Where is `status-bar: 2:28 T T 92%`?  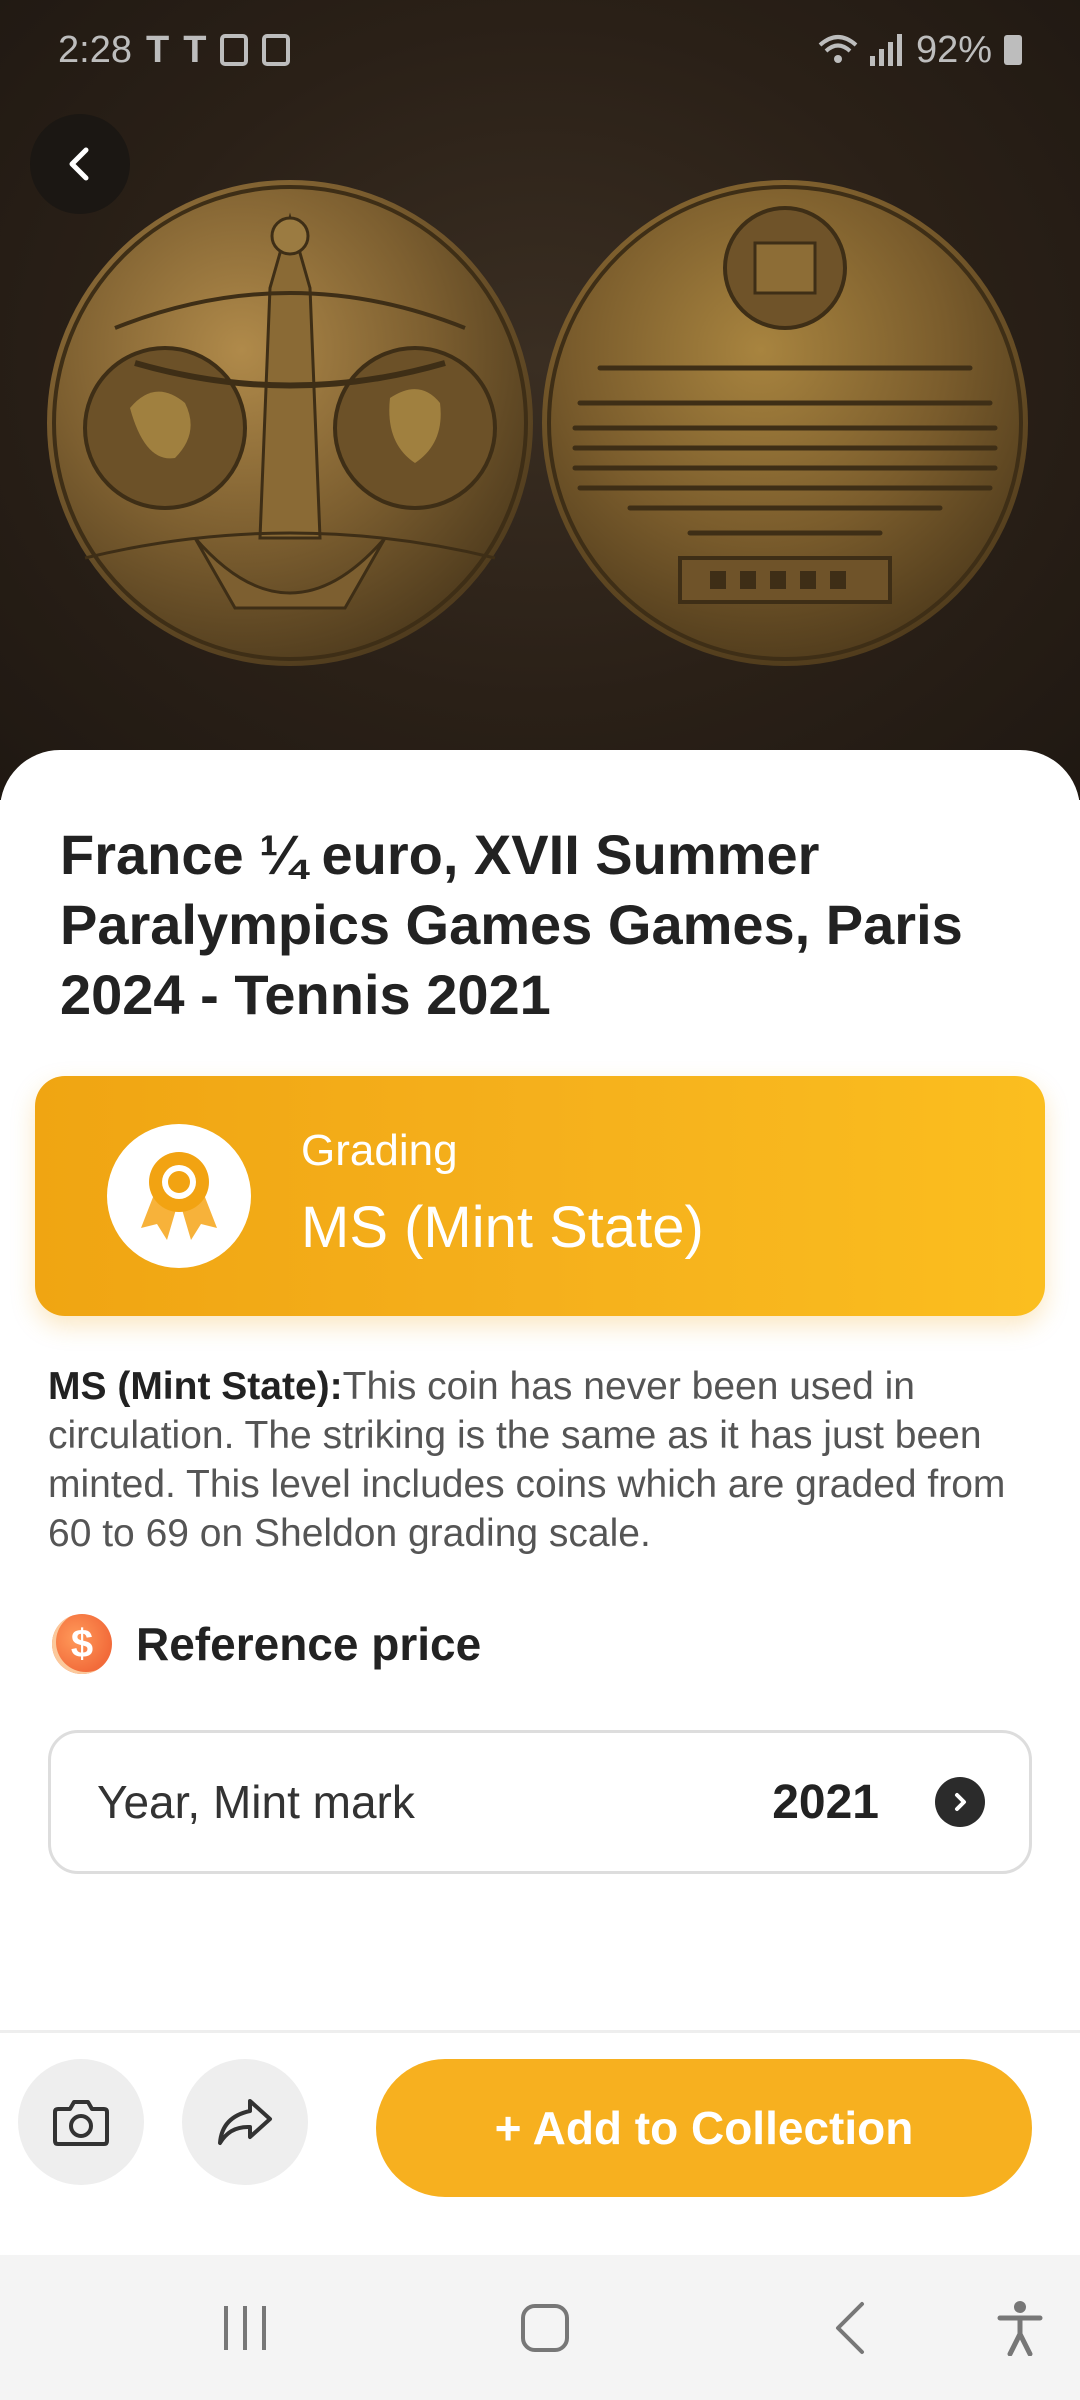
status-bar: 2:28 T T 92% is located at coordinates (540, 50).